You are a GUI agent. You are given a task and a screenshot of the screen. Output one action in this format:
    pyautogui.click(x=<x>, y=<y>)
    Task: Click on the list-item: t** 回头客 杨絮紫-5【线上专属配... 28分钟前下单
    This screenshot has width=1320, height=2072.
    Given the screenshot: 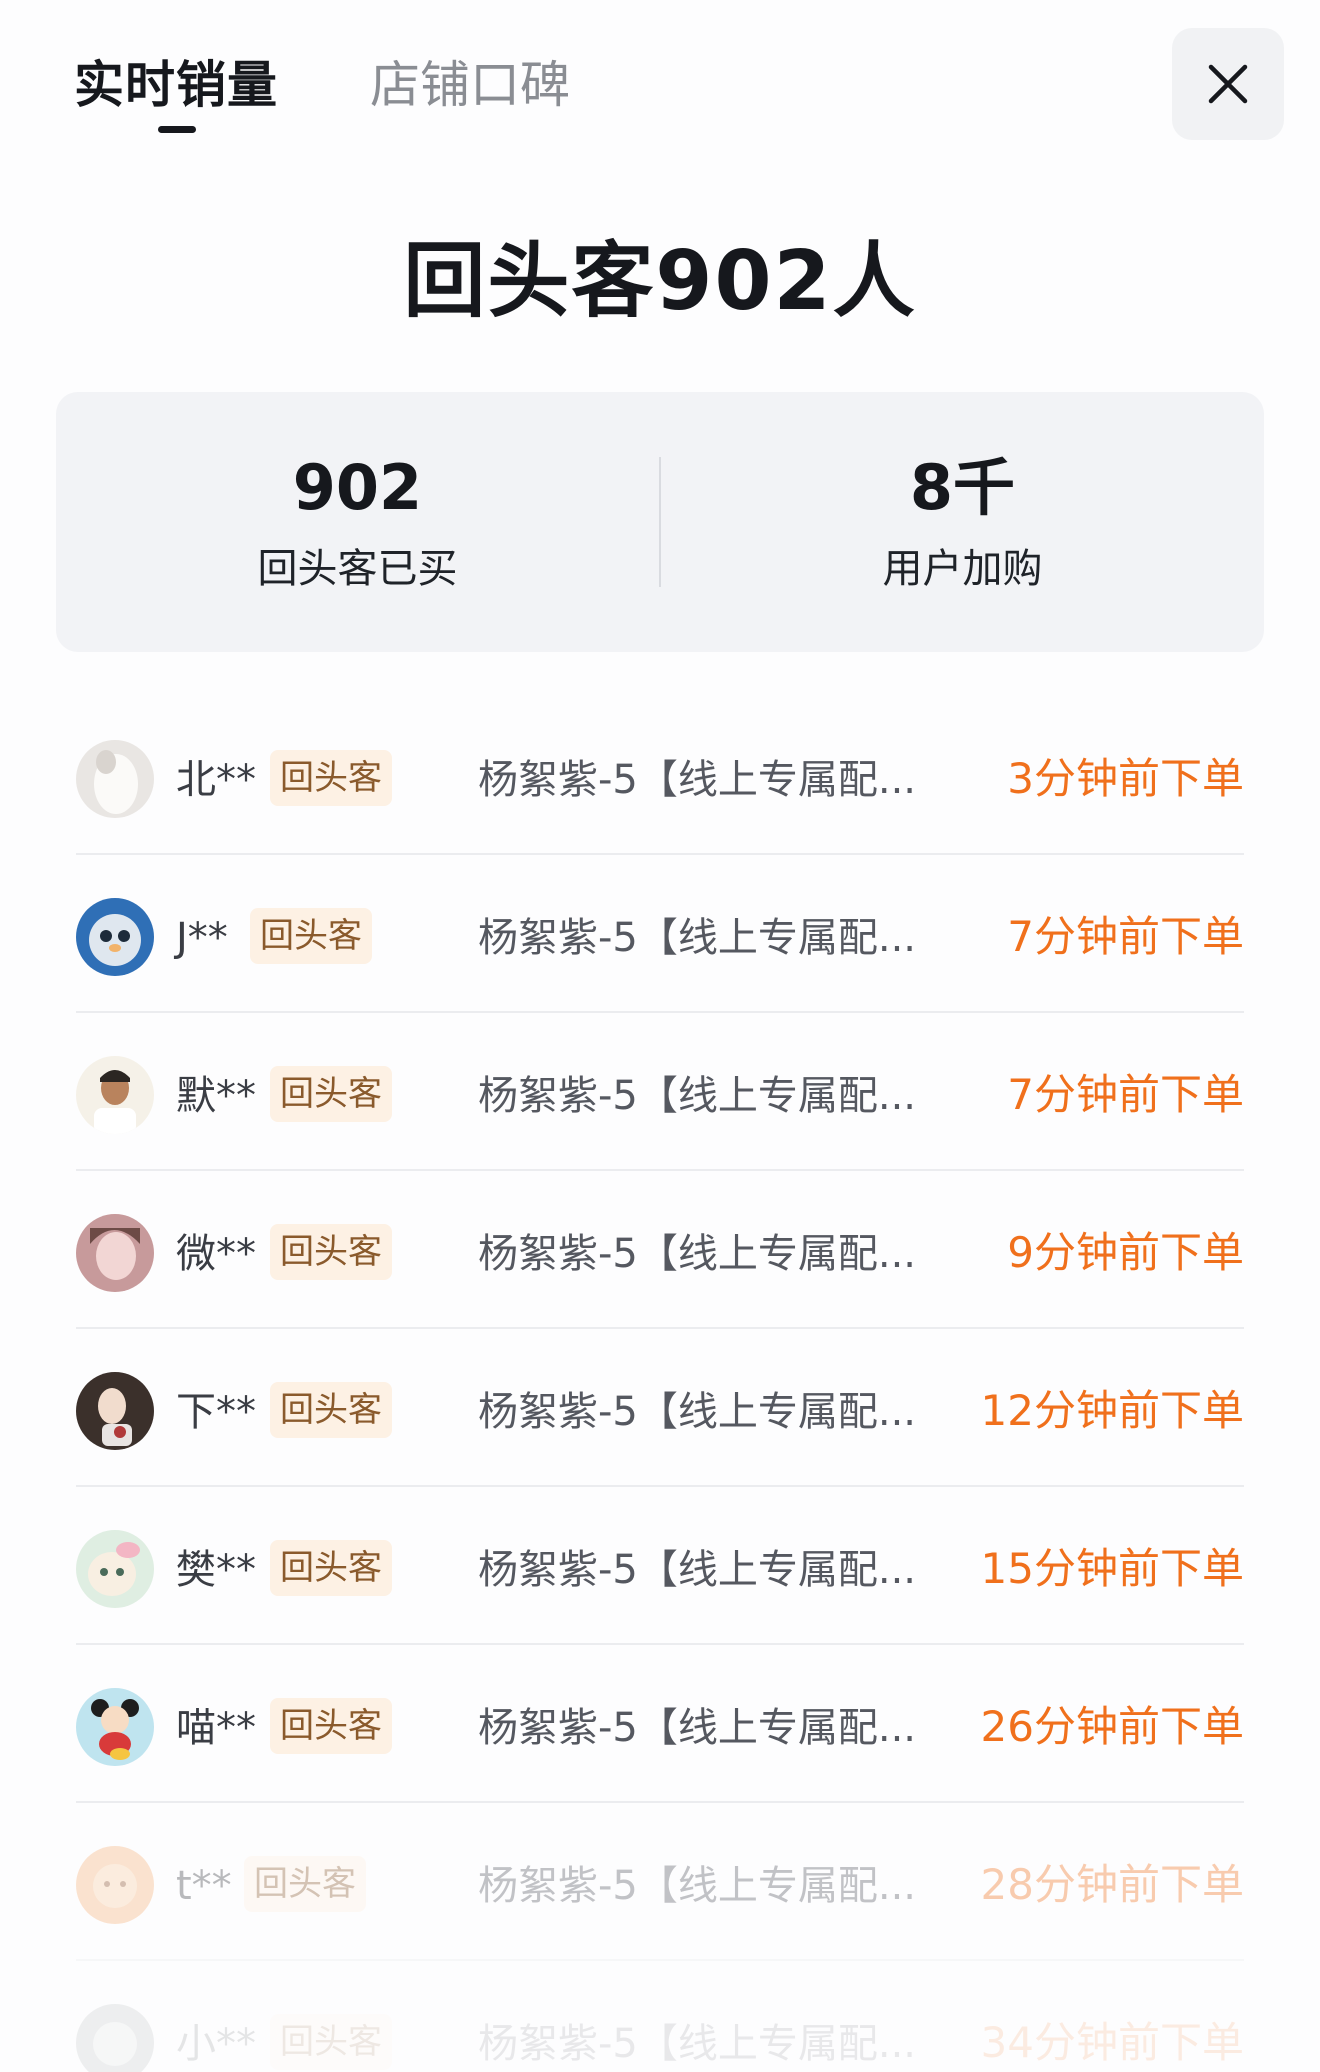 What is the action you would take?
    pyautogui.click(x=660, y=1882)
    